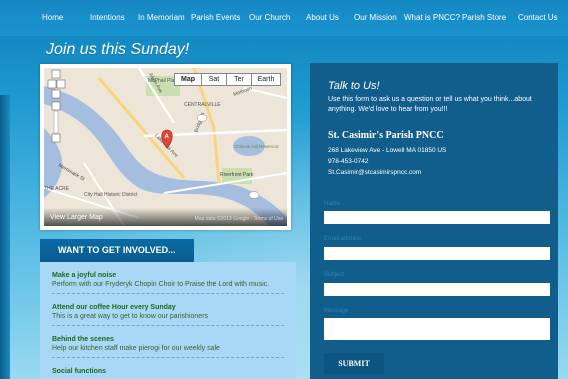 This screenshot has width=568, height=379. What do you see at coordinates (237, 175) in the screenshot?
I see `map-label: Riverfront Park` at bounding box center [237, 175].